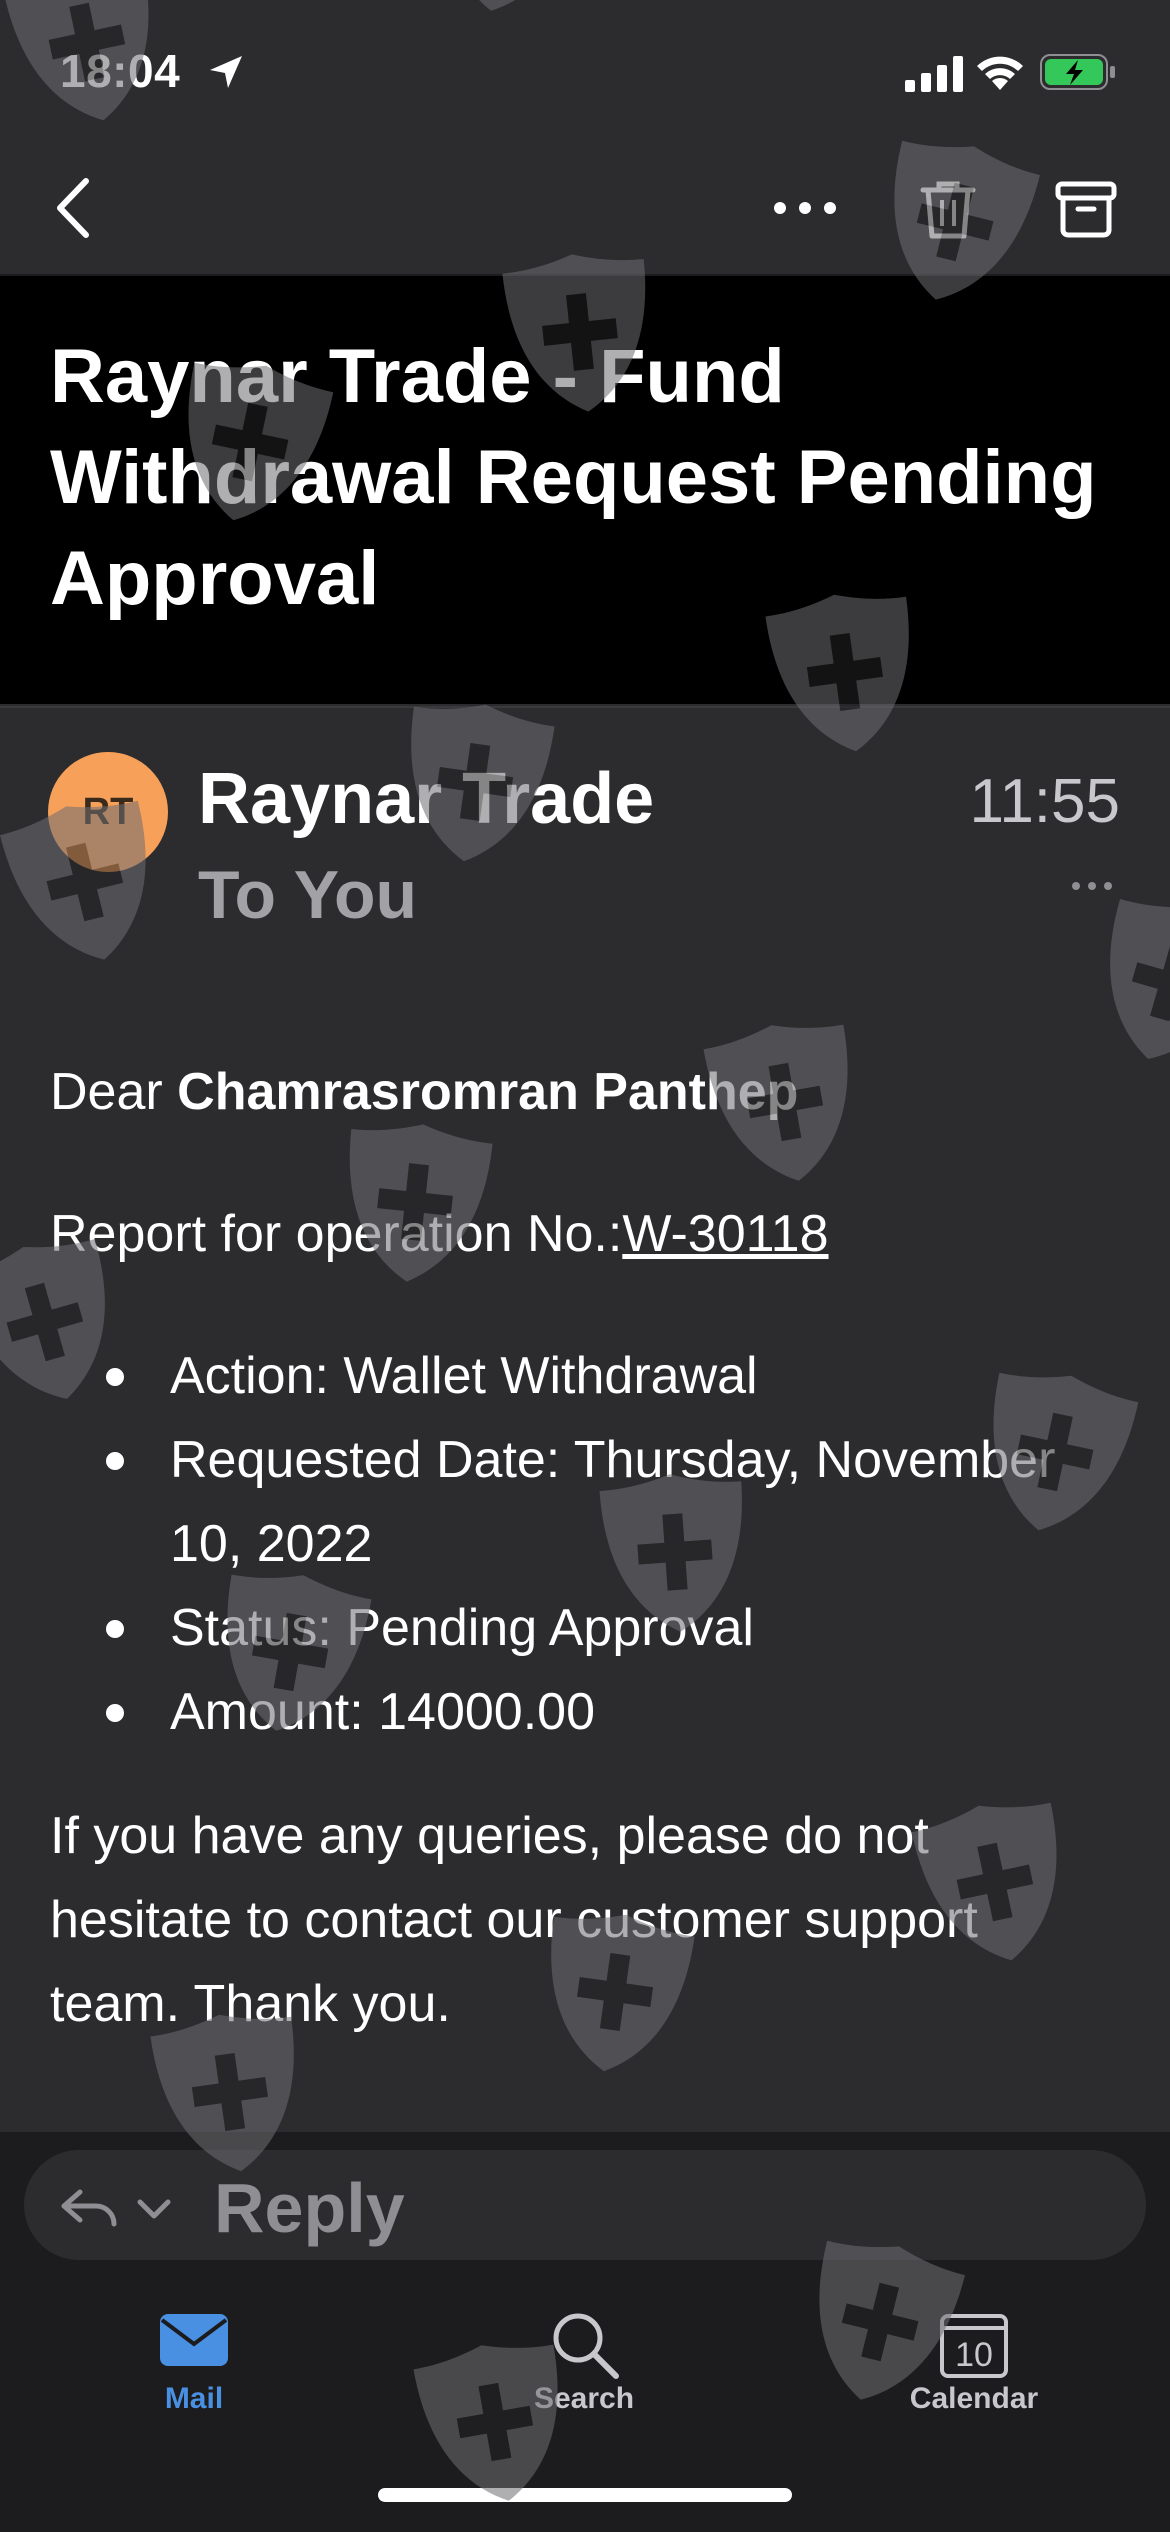 This screenshot has width=1170, height=2532. I want to click on detail-item-status: Status: Pending Approval, so click(613, 1628).